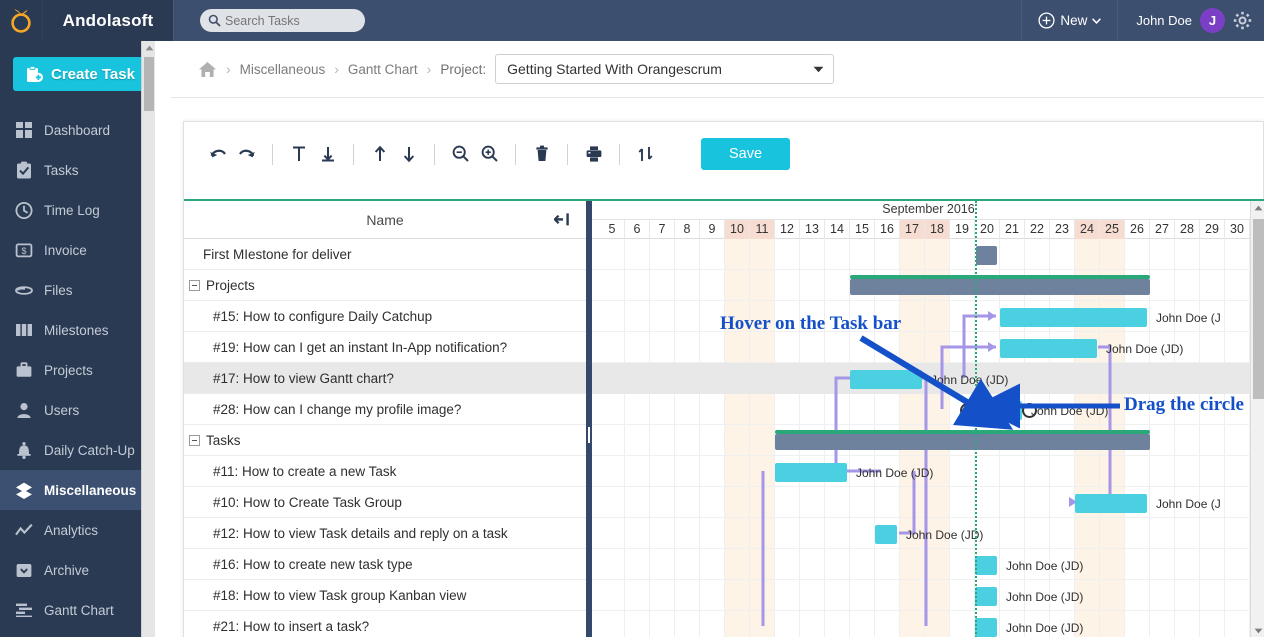 This screenshot has height=637, width=1264. I want to click on resize-handle-left, so click(967, 410).